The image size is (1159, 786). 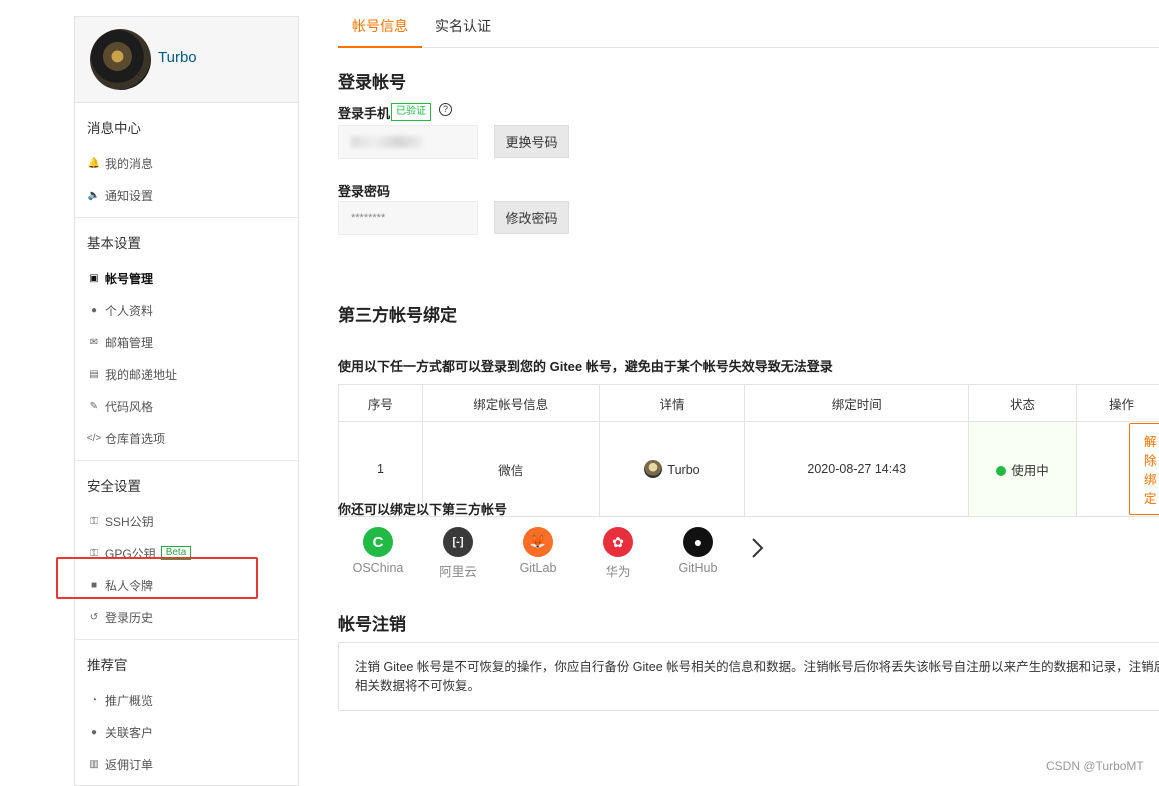 I want to click on code-icon: </>, so click(x=94, y=438).